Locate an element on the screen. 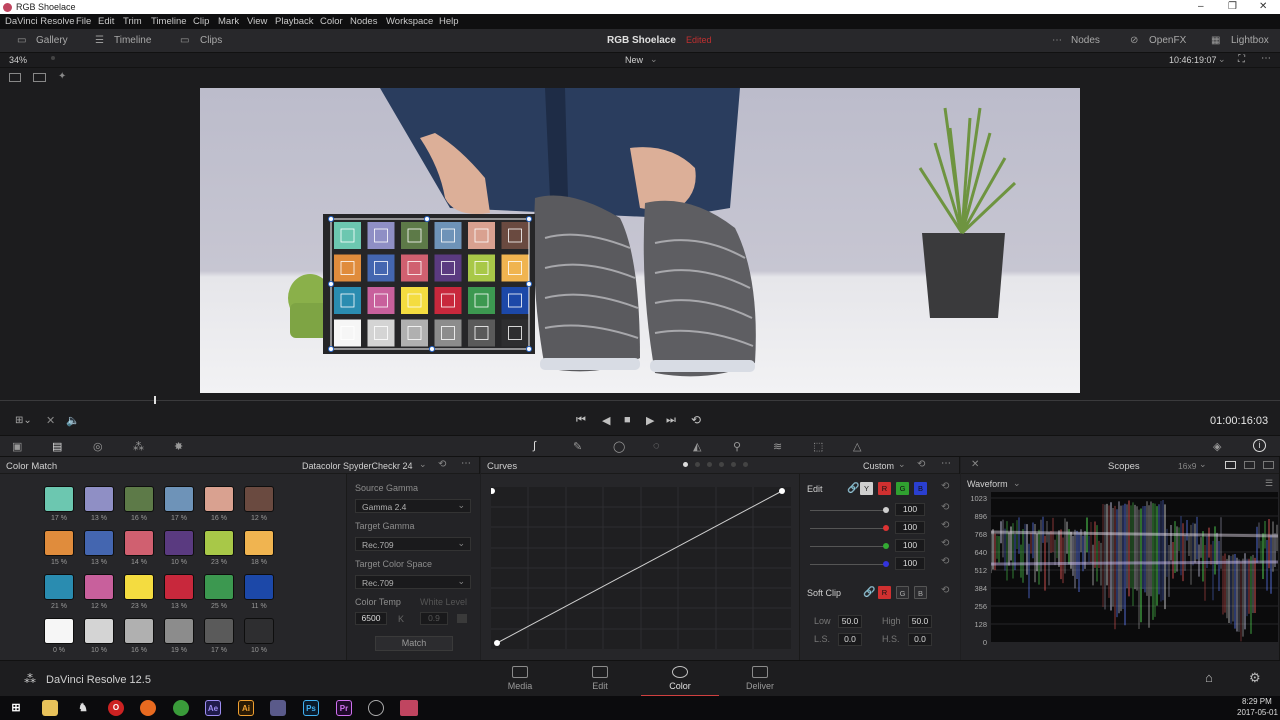 This screenshot has height=720, width=1280. firefox-icon is located at coordinates (148, 708).